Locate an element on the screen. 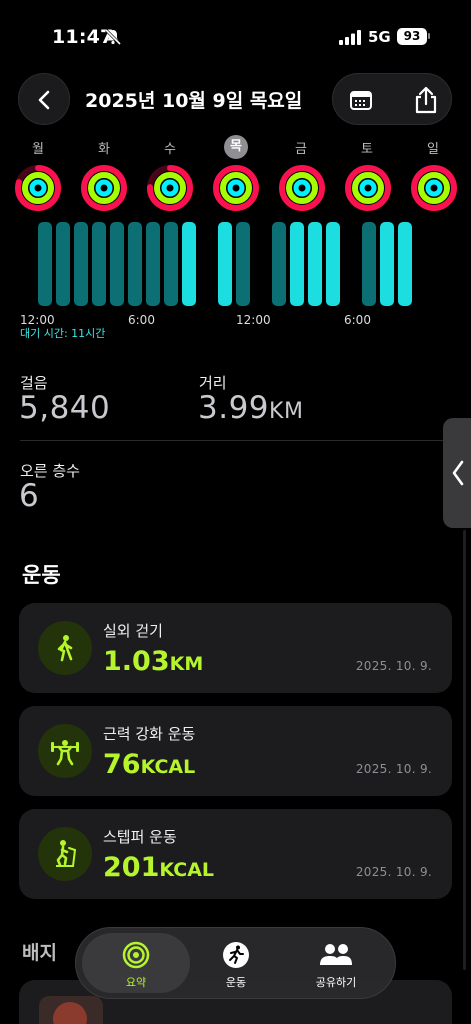 This screenshot has height=1024, width=471. hourly-activity-chart is located at coordinates (235, 266).